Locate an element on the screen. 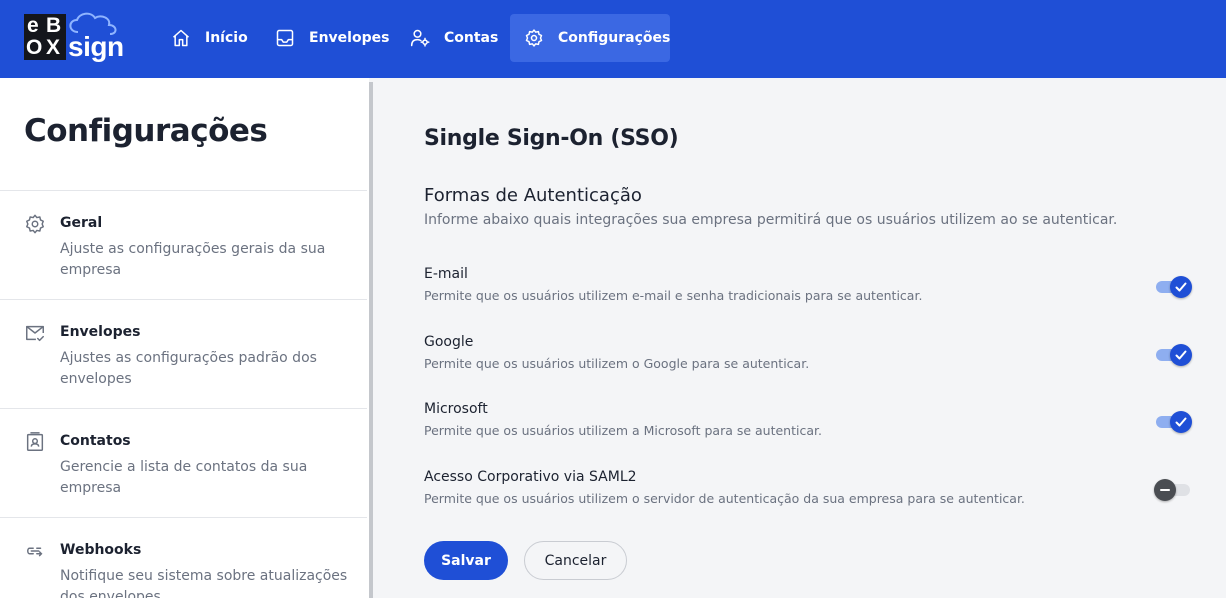  nav-item-inicio: Início is located at coordinates (209, 38).